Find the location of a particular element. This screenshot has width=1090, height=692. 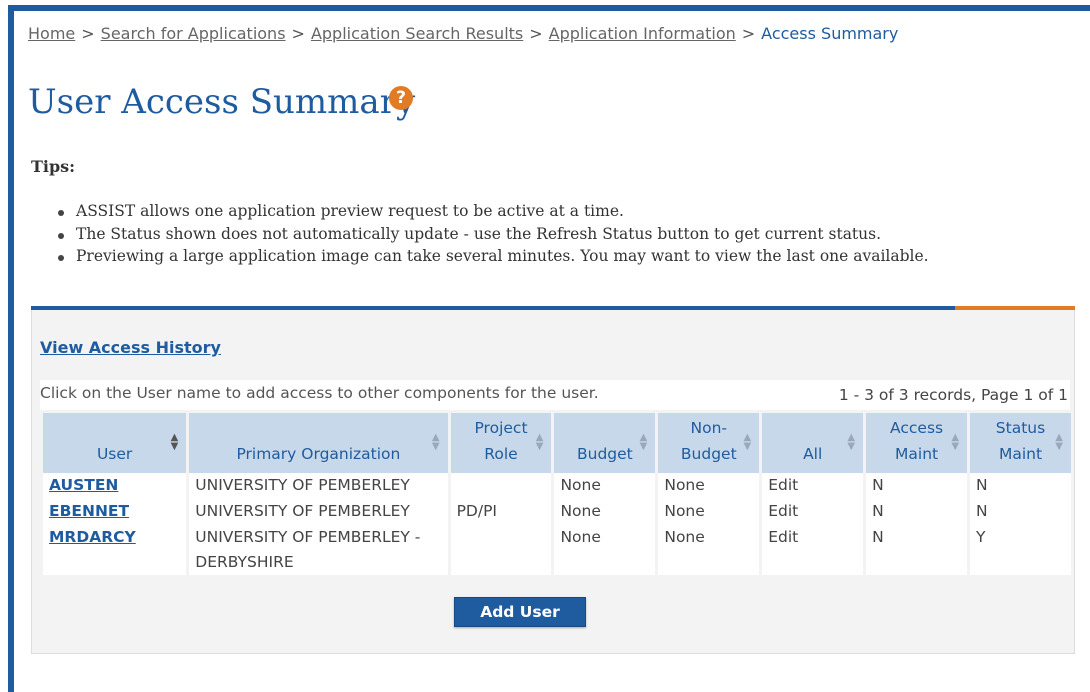

window-frame-top is located at coordinates (549, 8).